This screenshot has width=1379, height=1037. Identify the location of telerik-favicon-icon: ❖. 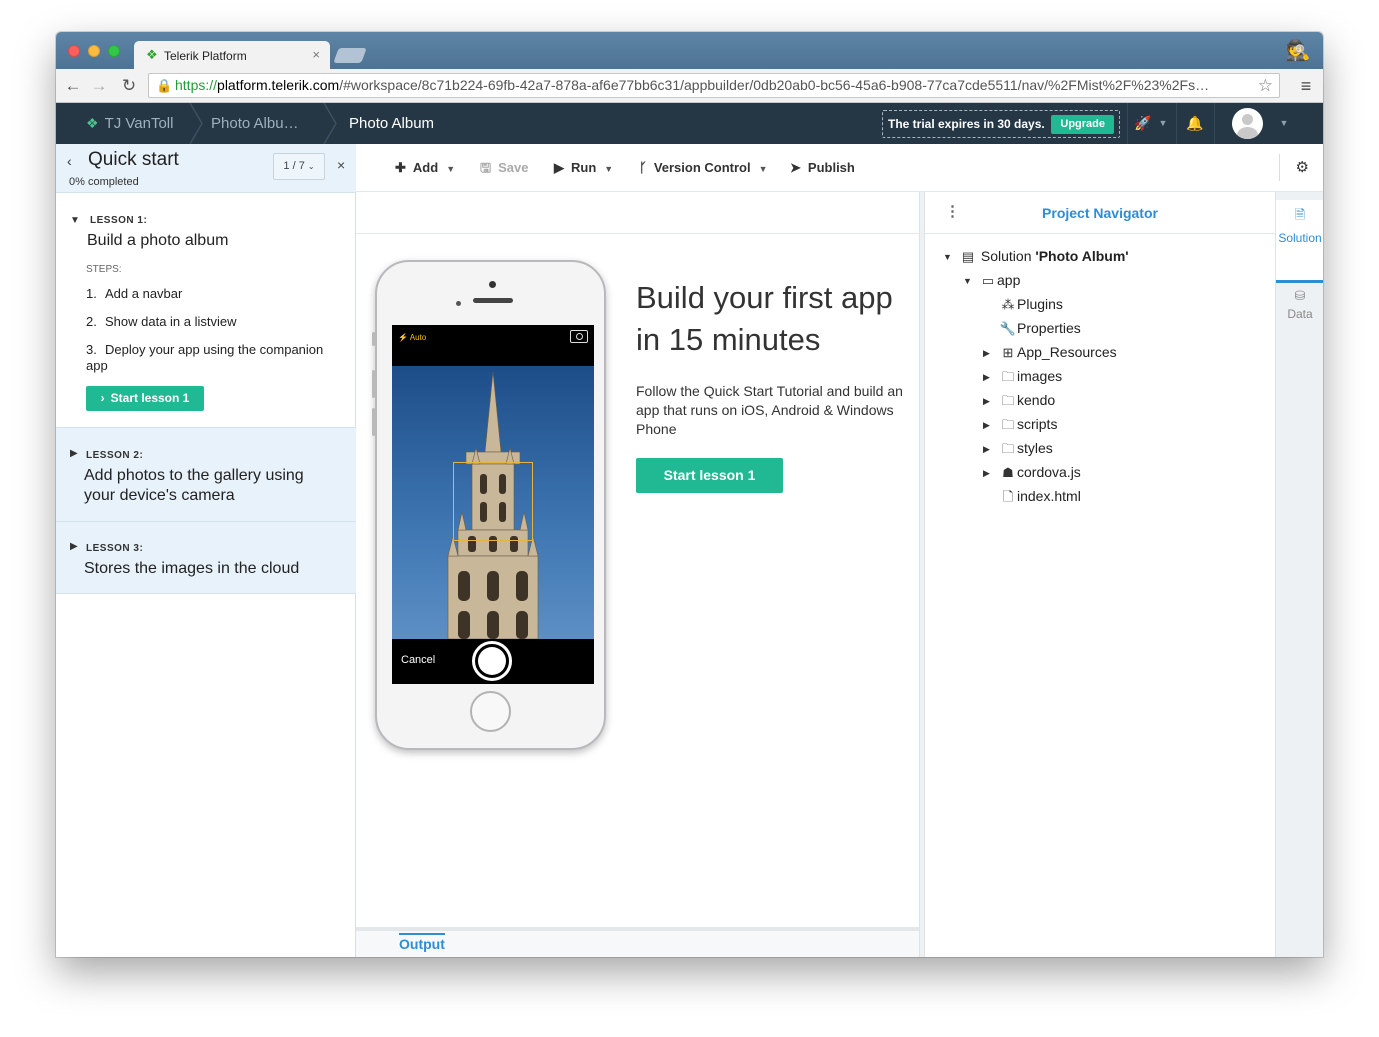
(152, 54).